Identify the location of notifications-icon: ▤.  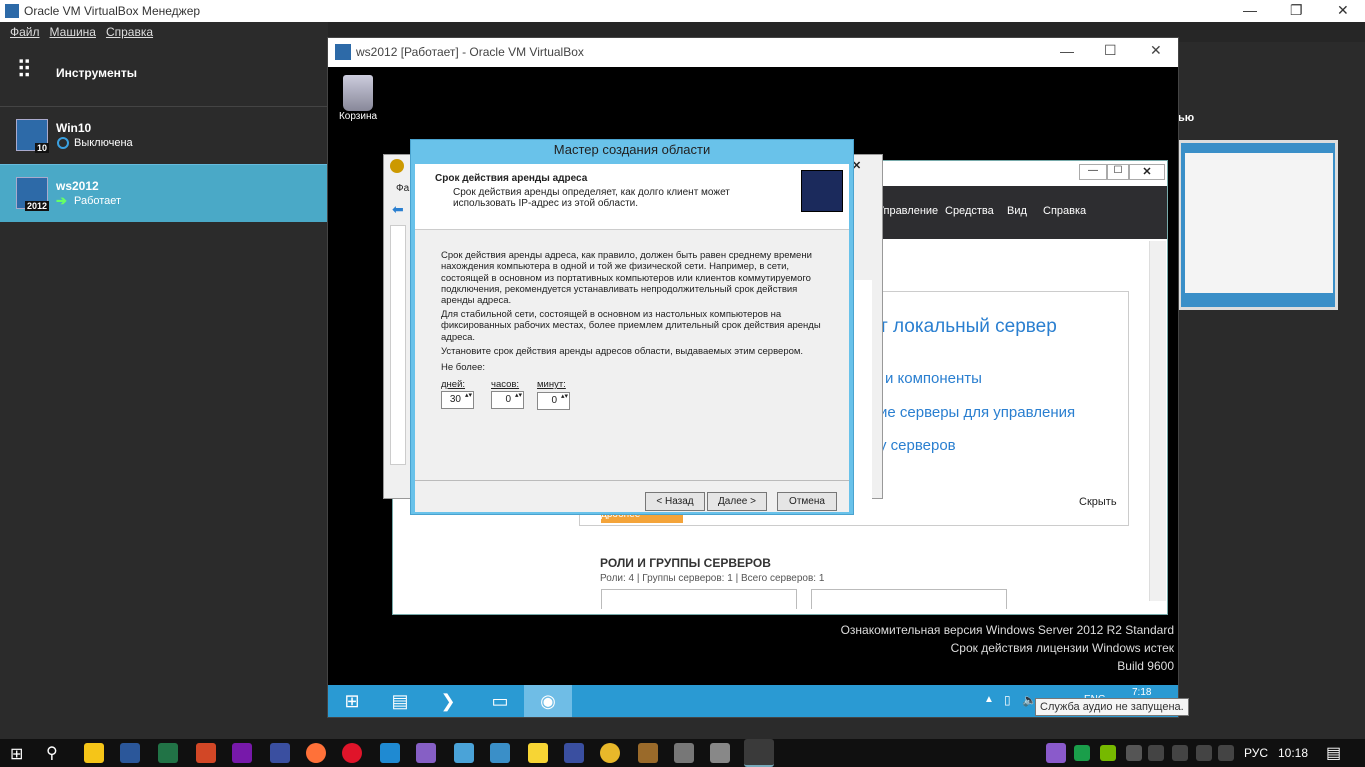
(1333, 753).